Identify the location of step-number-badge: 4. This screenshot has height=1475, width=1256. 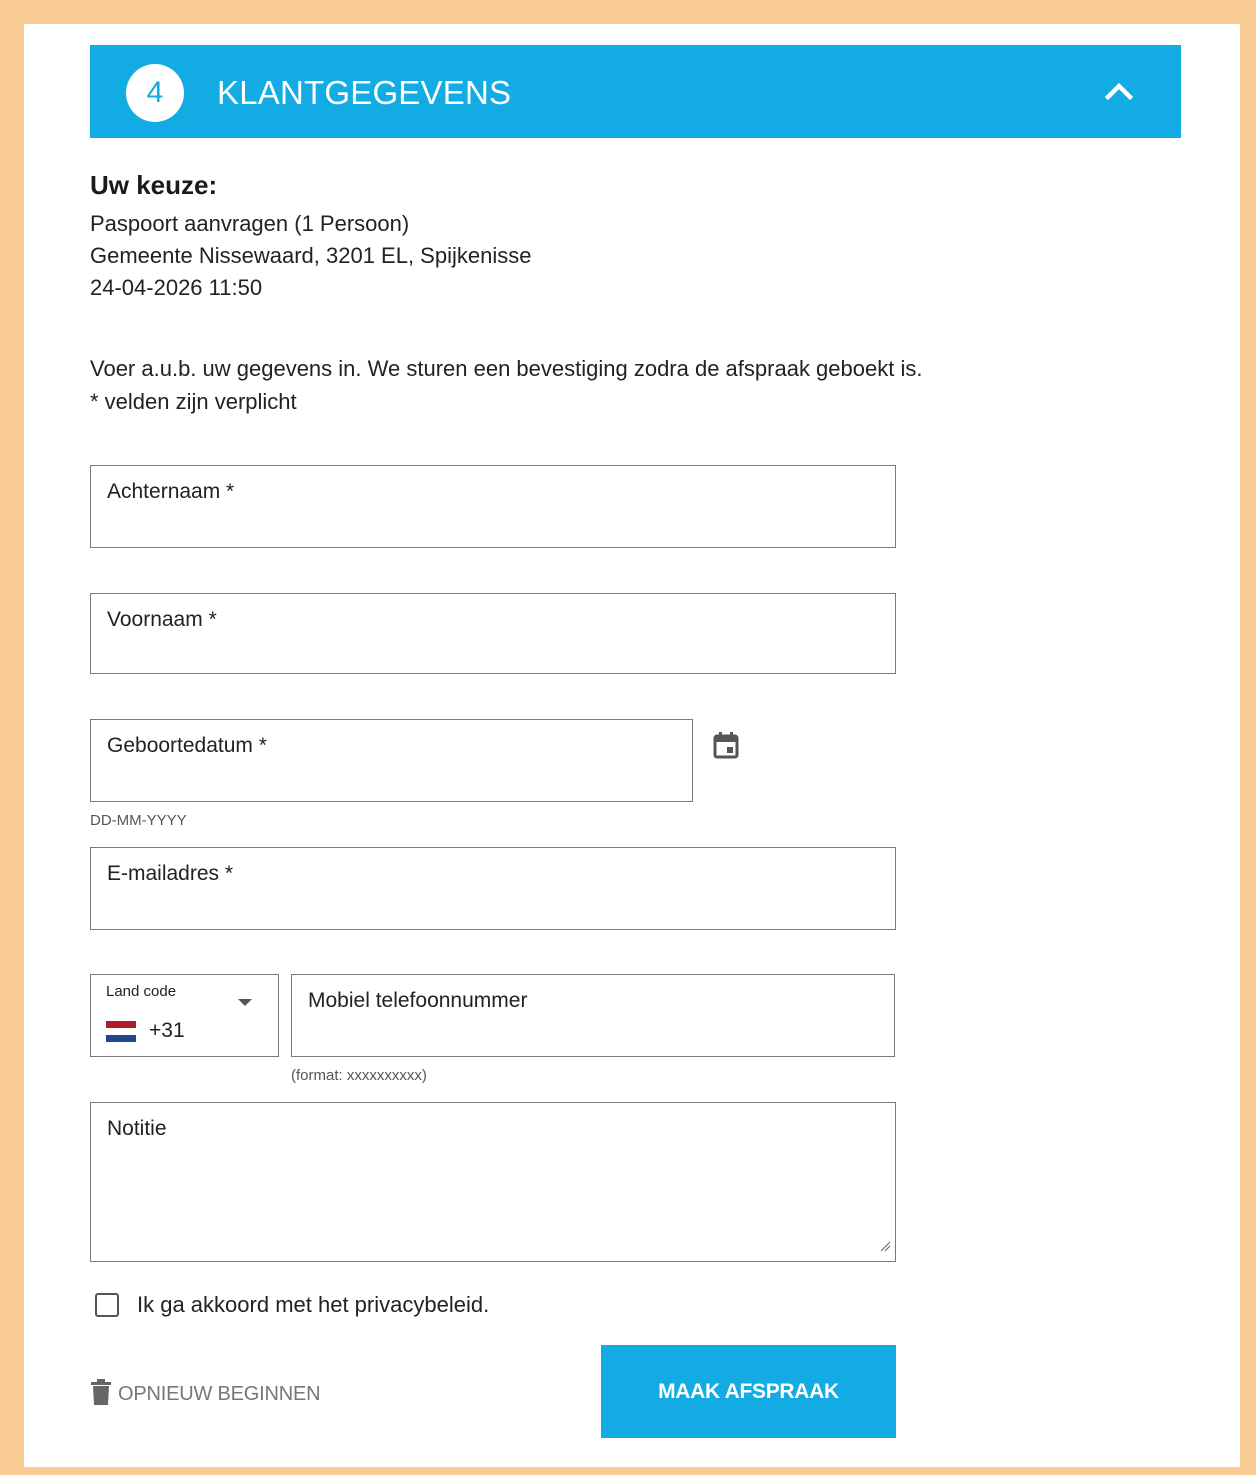
(155, 93).